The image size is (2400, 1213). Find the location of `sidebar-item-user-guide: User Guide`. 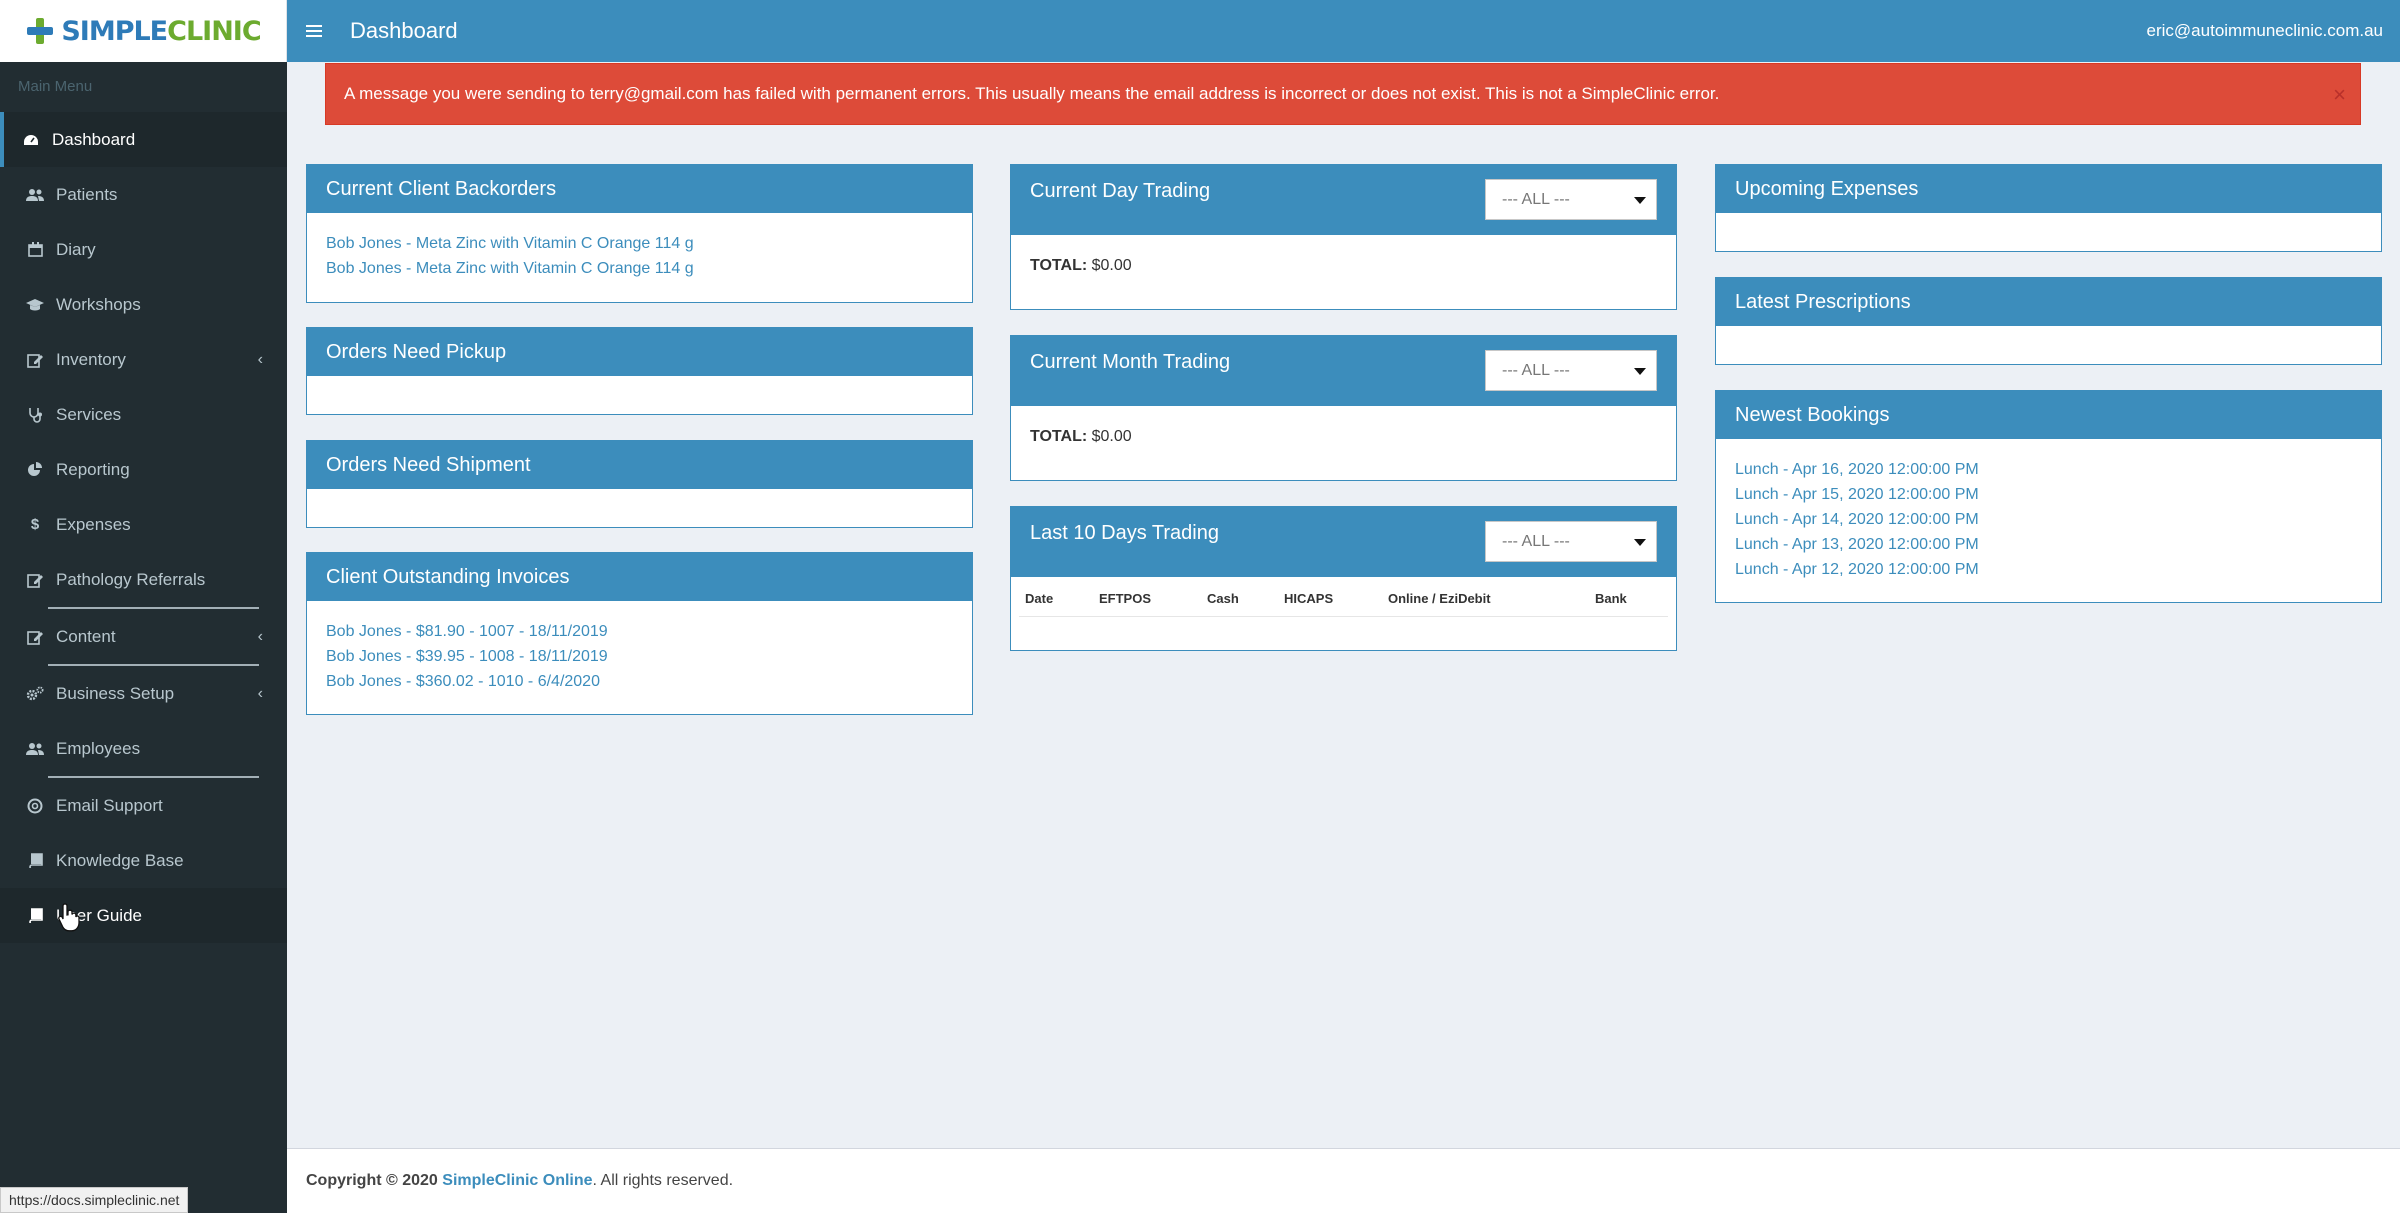

sidebar-item-user-guide: User Guide is located at coordinates (143, 915).